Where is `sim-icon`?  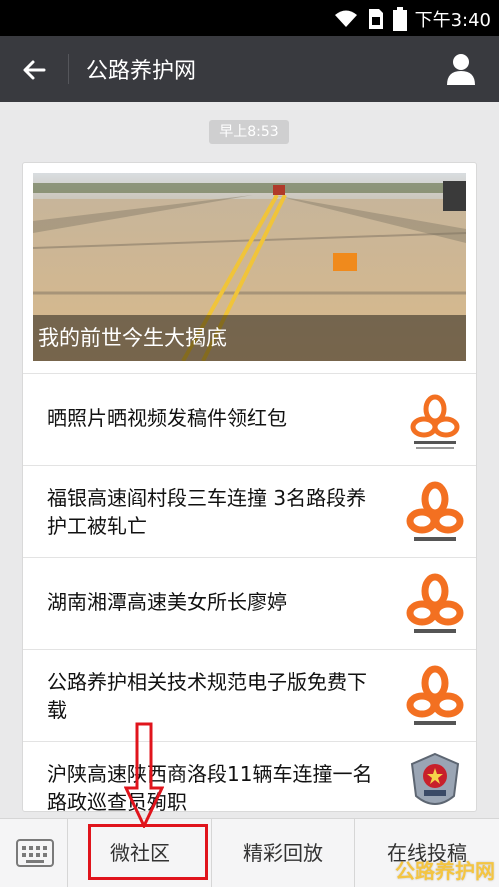 sim-icon is located at coordinates (375, 19).